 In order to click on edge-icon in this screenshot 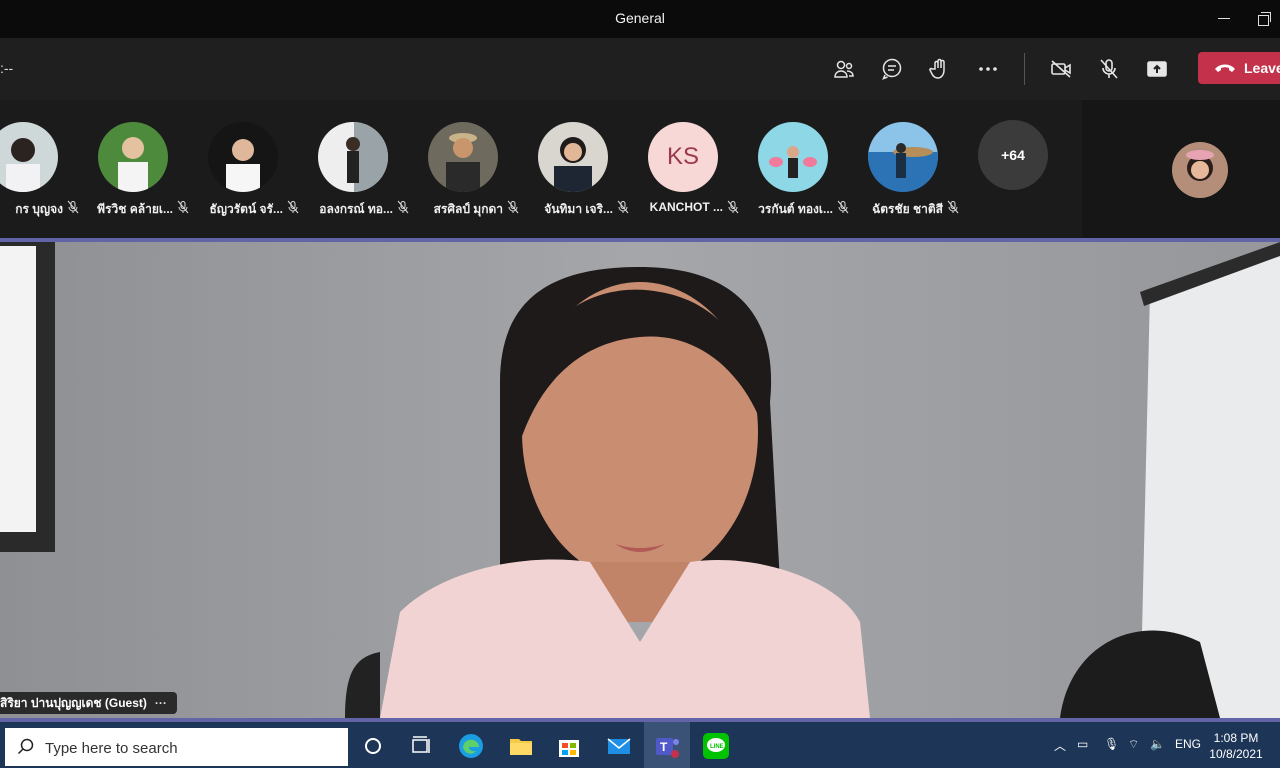, I will do `click(471, 746)`.